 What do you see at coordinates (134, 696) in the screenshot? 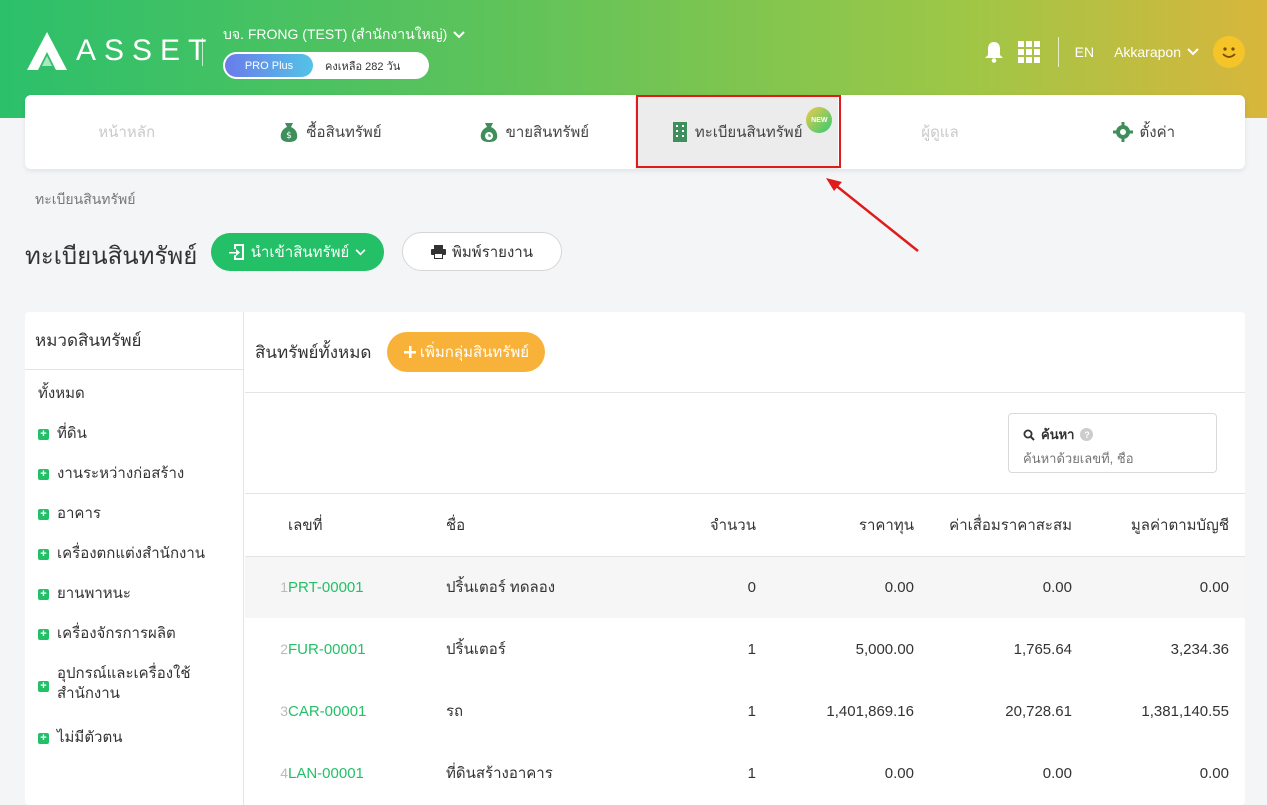
I see `category-office-equipment: + อุปกรณ์และเครื่องใช้สำนักงาน` at bounding box center [134, 696].